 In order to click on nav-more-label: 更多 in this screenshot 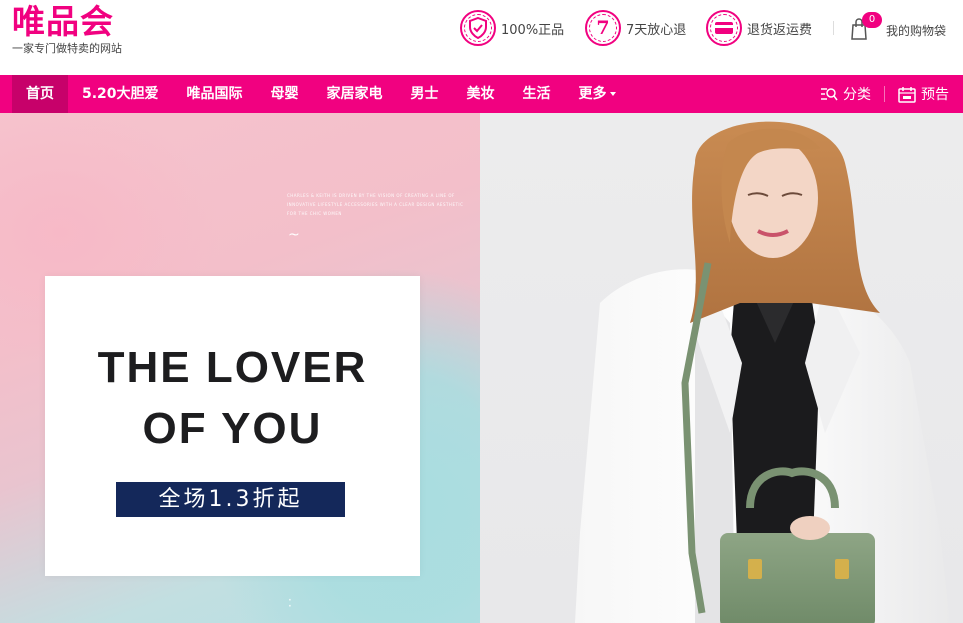, I will do `click(592, 94)`.